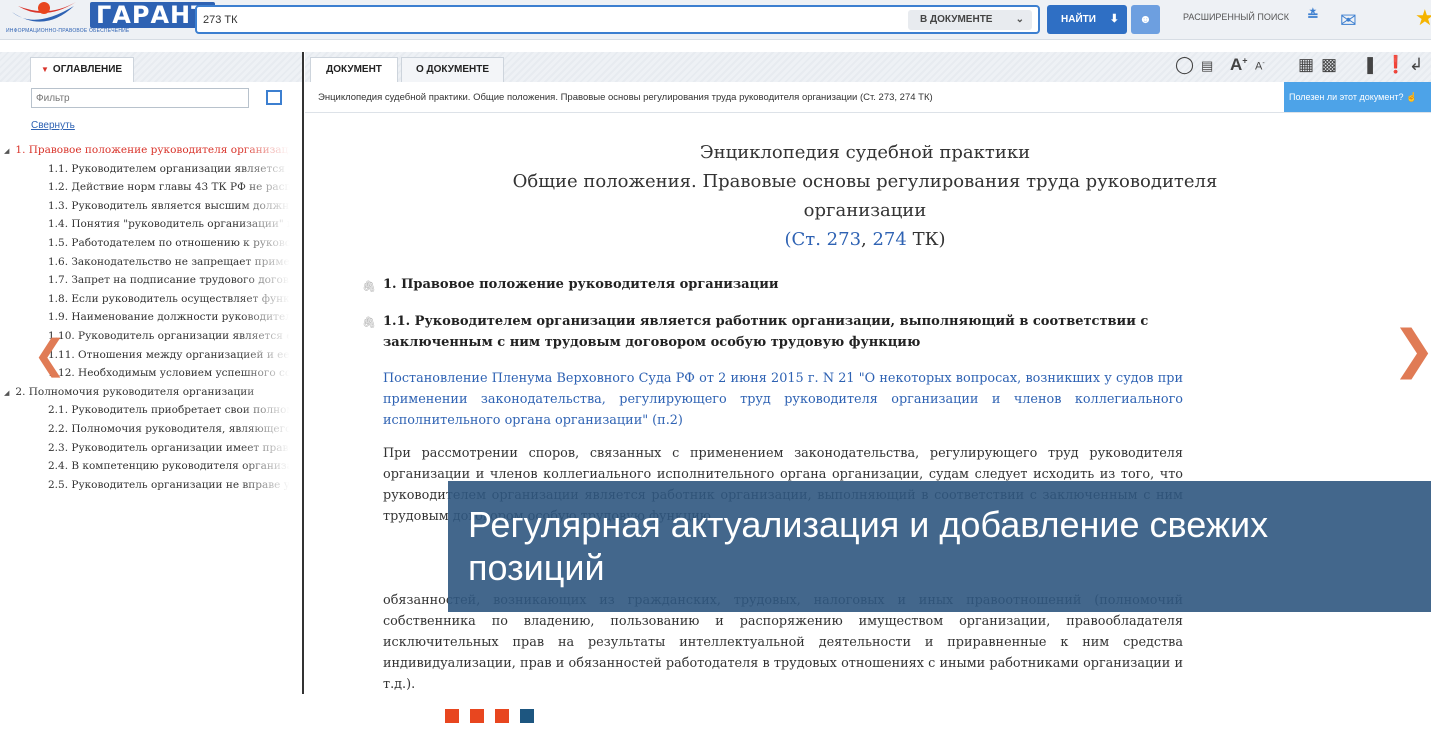 This screenshot has width=1431, height=747. I want to click on collapse-link: Свернуть, so click(53, 125).